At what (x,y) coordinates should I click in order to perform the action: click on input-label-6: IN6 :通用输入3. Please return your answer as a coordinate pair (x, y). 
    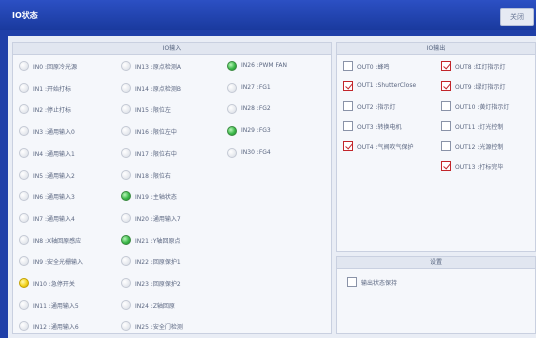
    Looking at the image, I should click on (54, 198).